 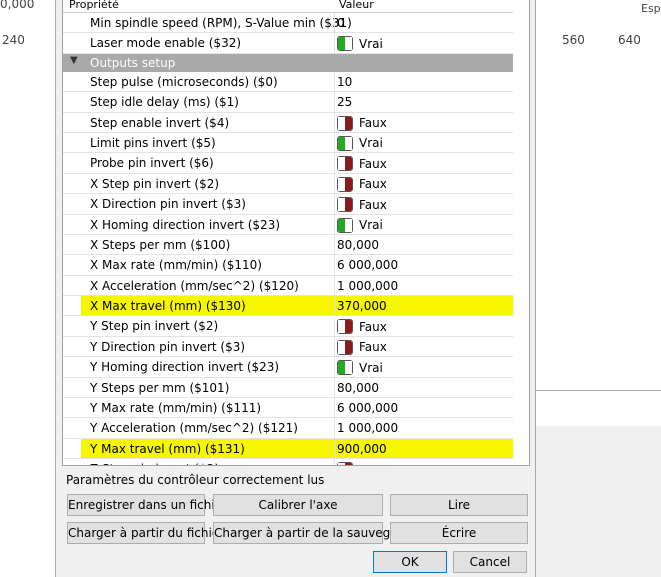 What do you see at coordinates (168, 306) in the screenshot?
I see `property-name: X Max travel (mm) ($130)` at bounding box center [168, 306].